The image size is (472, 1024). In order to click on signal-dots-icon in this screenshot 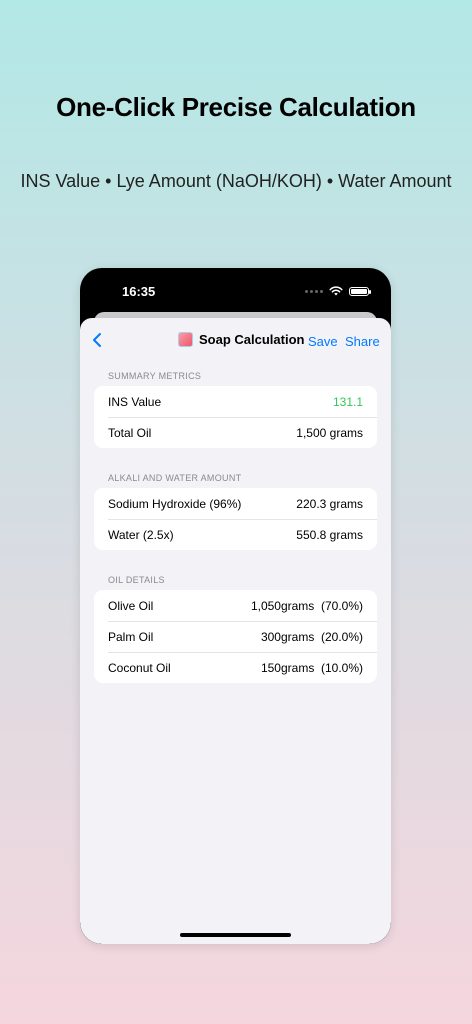, I will do `click(314, 291)`.